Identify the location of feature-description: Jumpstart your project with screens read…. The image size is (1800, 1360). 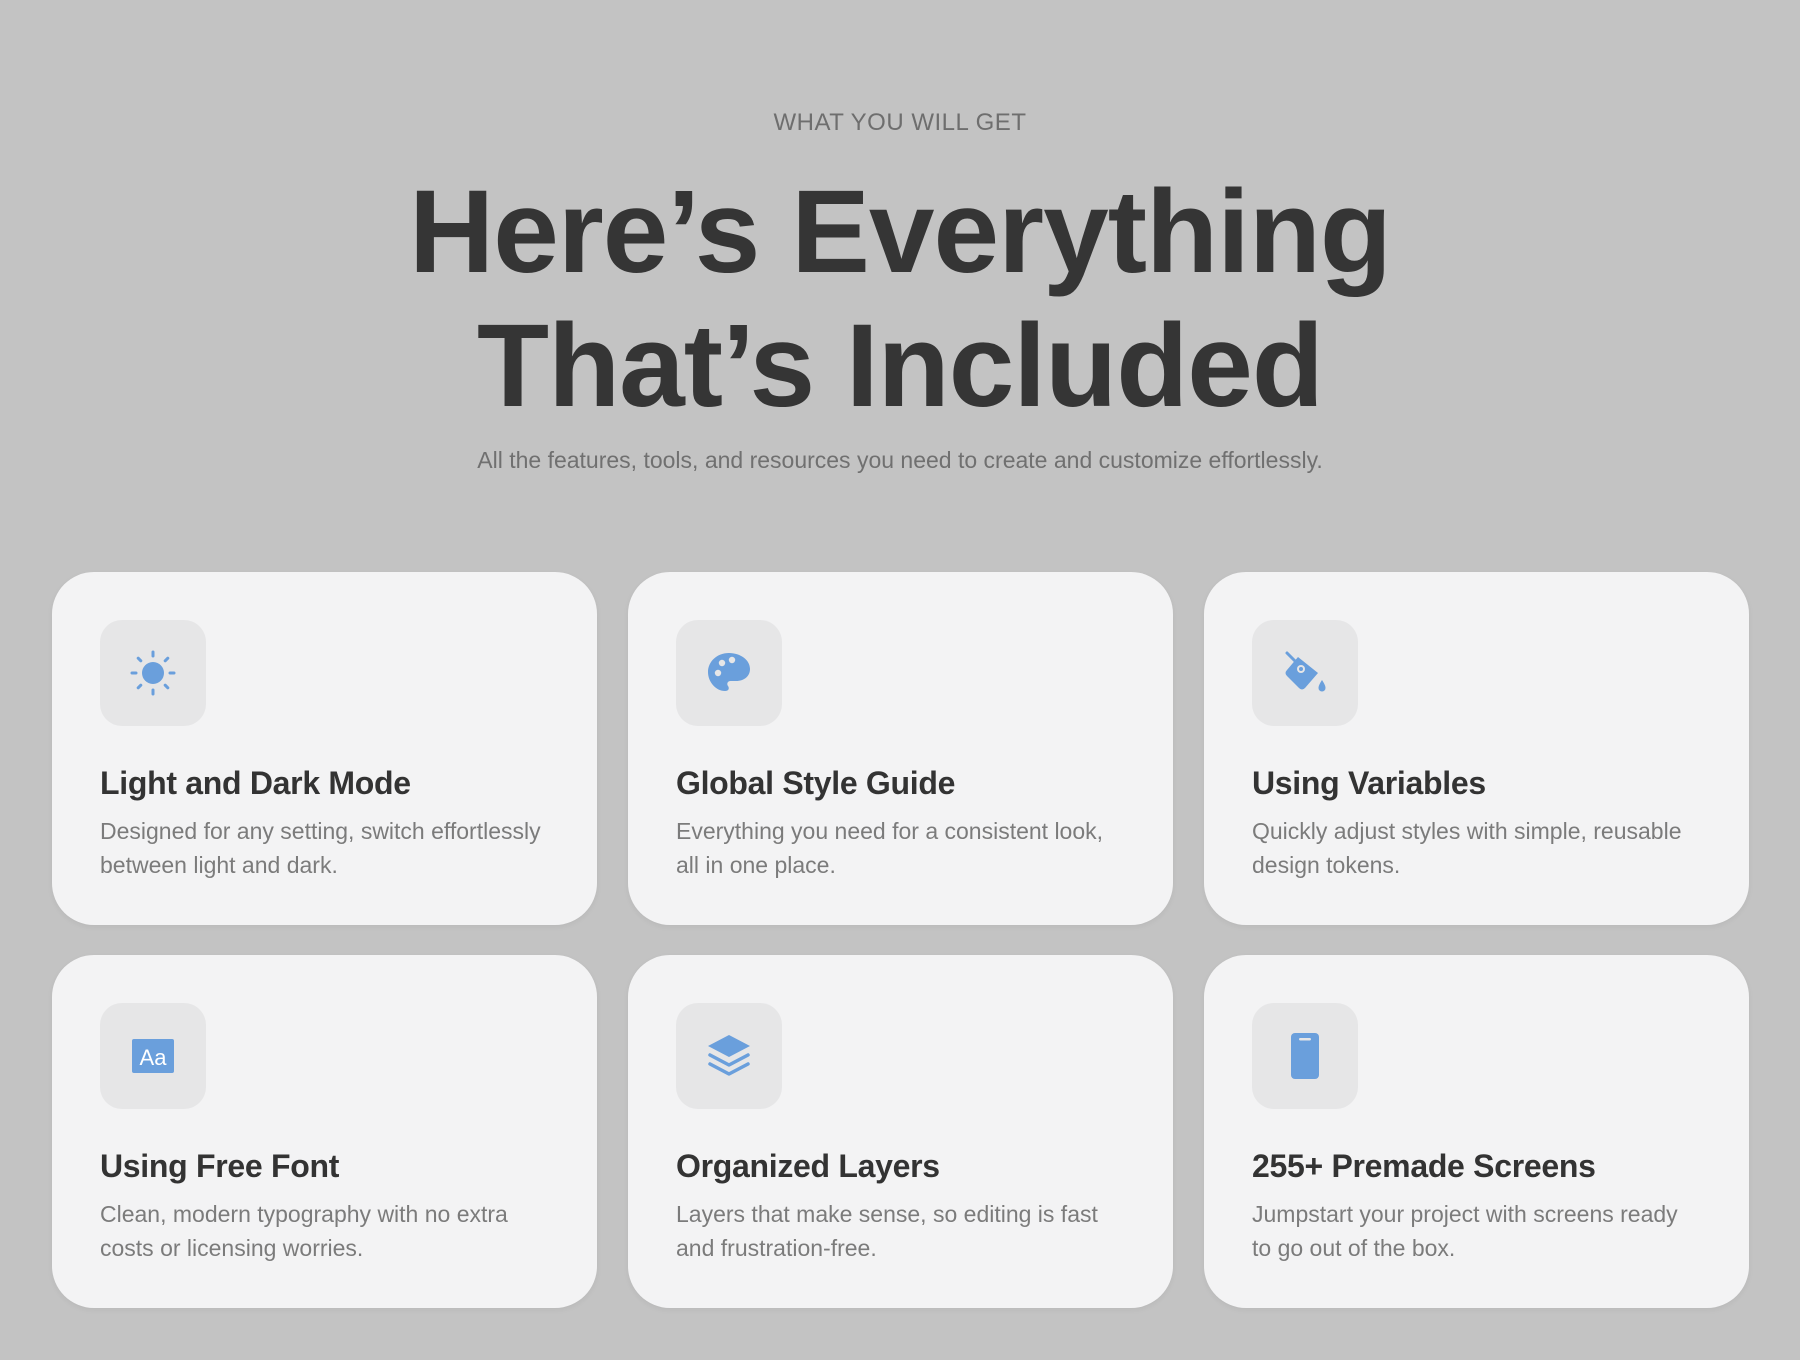
(1465, 1231).